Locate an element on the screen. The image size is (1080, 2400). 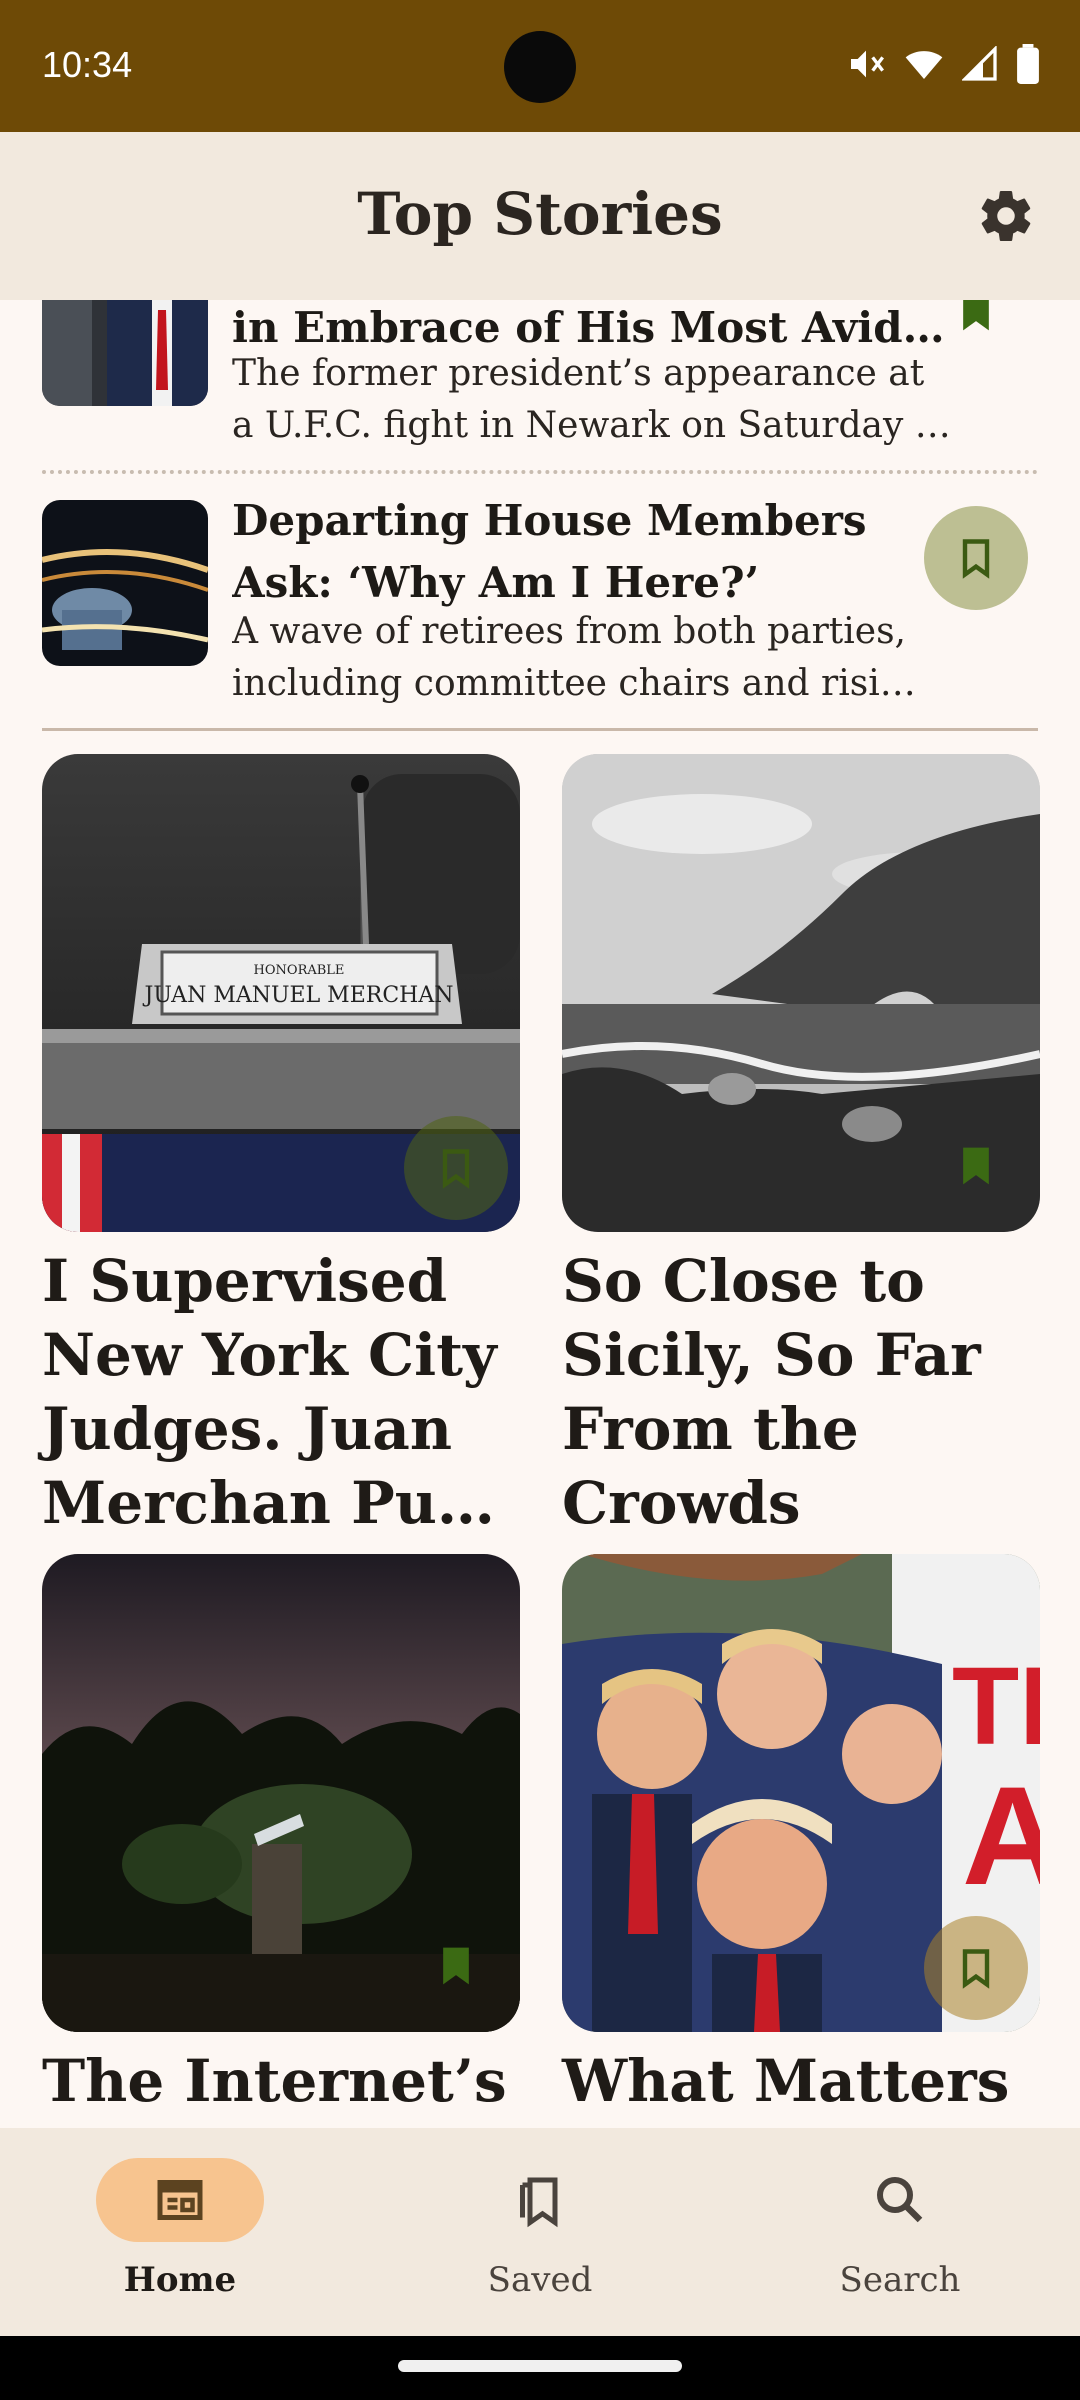
bottom-navigation: Home Saved Search is located at coordinates (540, 2232).